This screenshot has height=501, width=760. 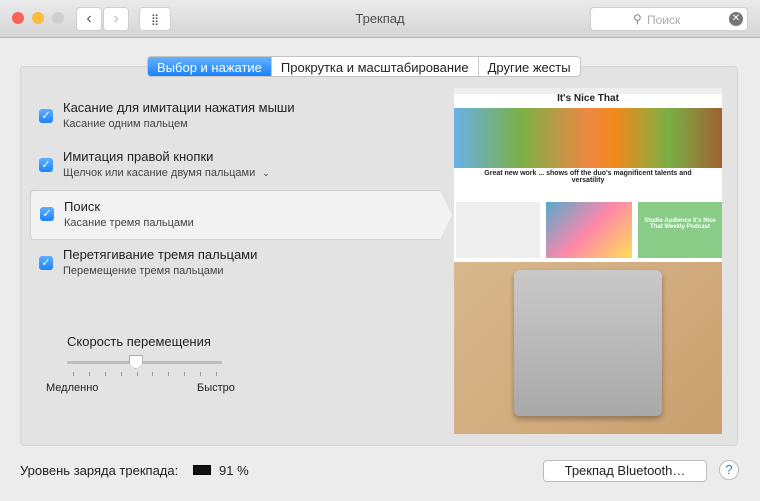 What do you see at coordinates (144, 362) in the screenshot?
I see `tracking-speed-slider` at bounding box center [144, 362].